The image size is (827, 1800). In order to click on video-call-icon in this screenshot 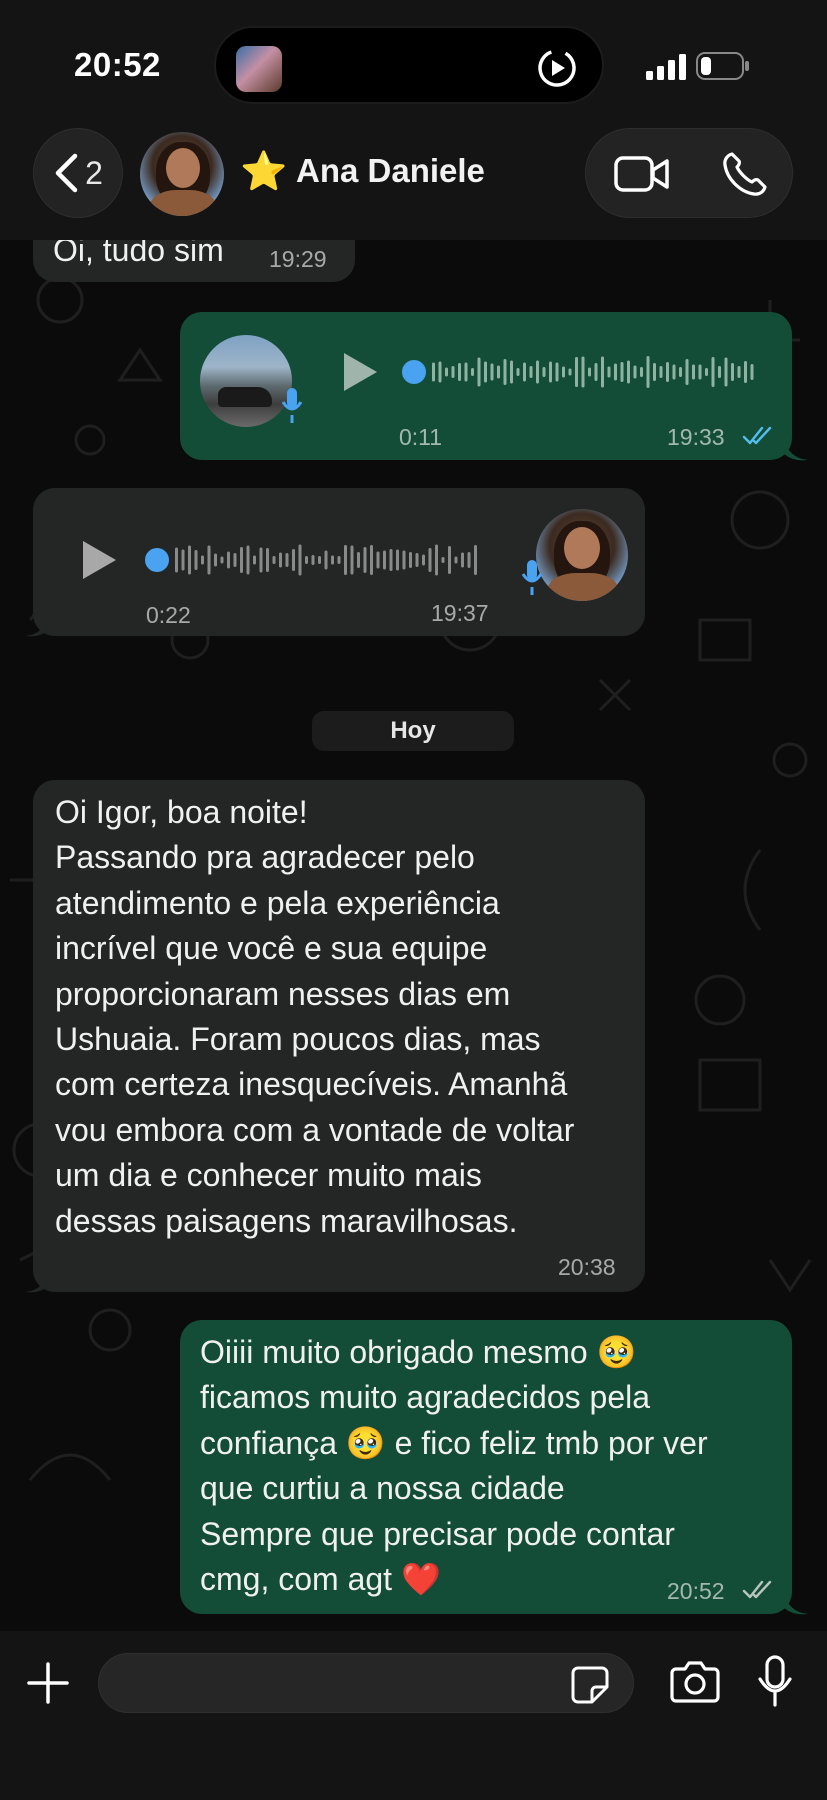, I will do `click(642, 174)`.